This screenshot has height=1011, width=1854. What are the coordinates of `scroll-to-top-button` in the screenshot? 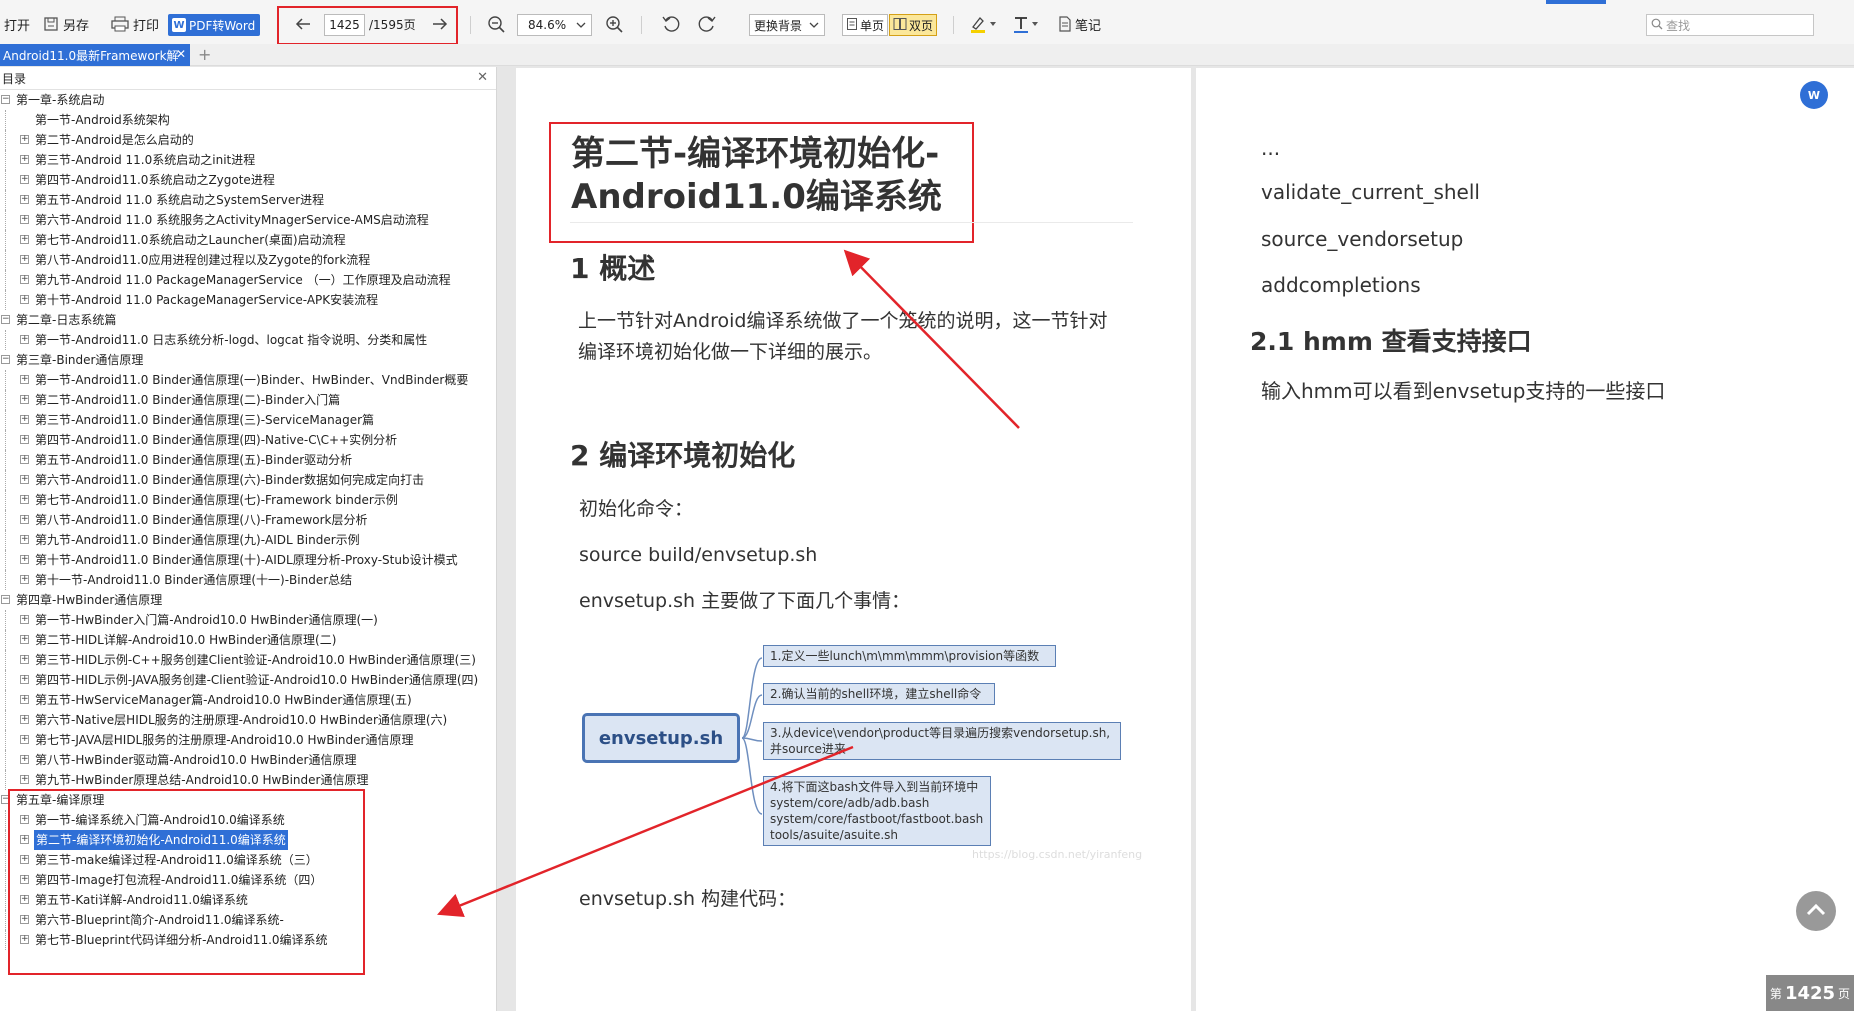 It's located at (1816, 911).